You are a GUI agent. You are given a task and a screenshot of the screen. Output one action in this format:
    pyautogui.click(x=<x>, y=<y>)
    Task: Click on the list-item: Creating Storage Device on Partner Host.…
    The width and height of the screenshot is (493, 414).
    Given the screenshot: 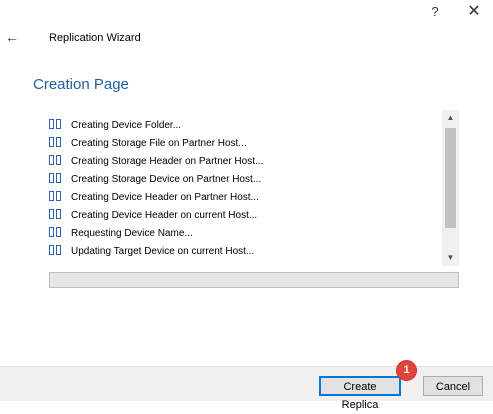 What is the action you would take?
    pyautogui.click(x=245, y=179)
    